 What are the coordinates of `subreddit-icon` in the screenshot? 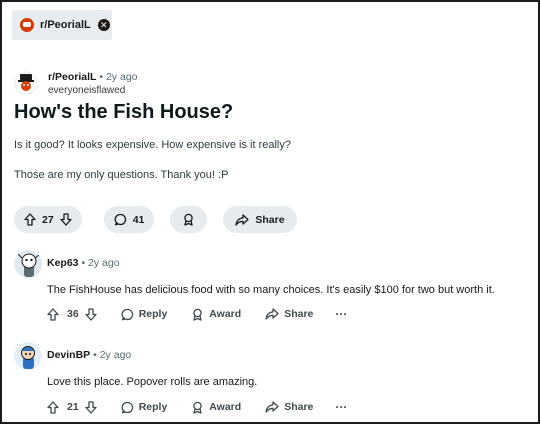 It's located at (27, 25).